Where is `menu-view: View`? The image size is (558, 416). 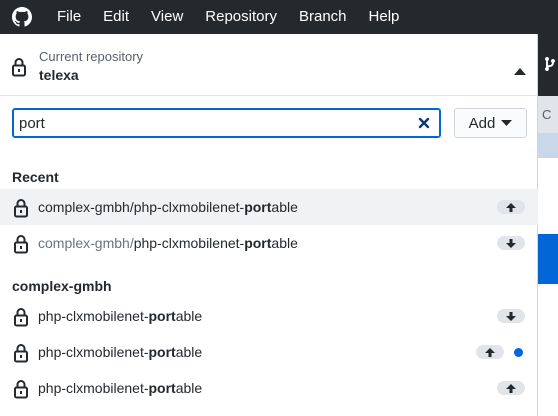 menu-view: View is located at coordinates (167, 17).